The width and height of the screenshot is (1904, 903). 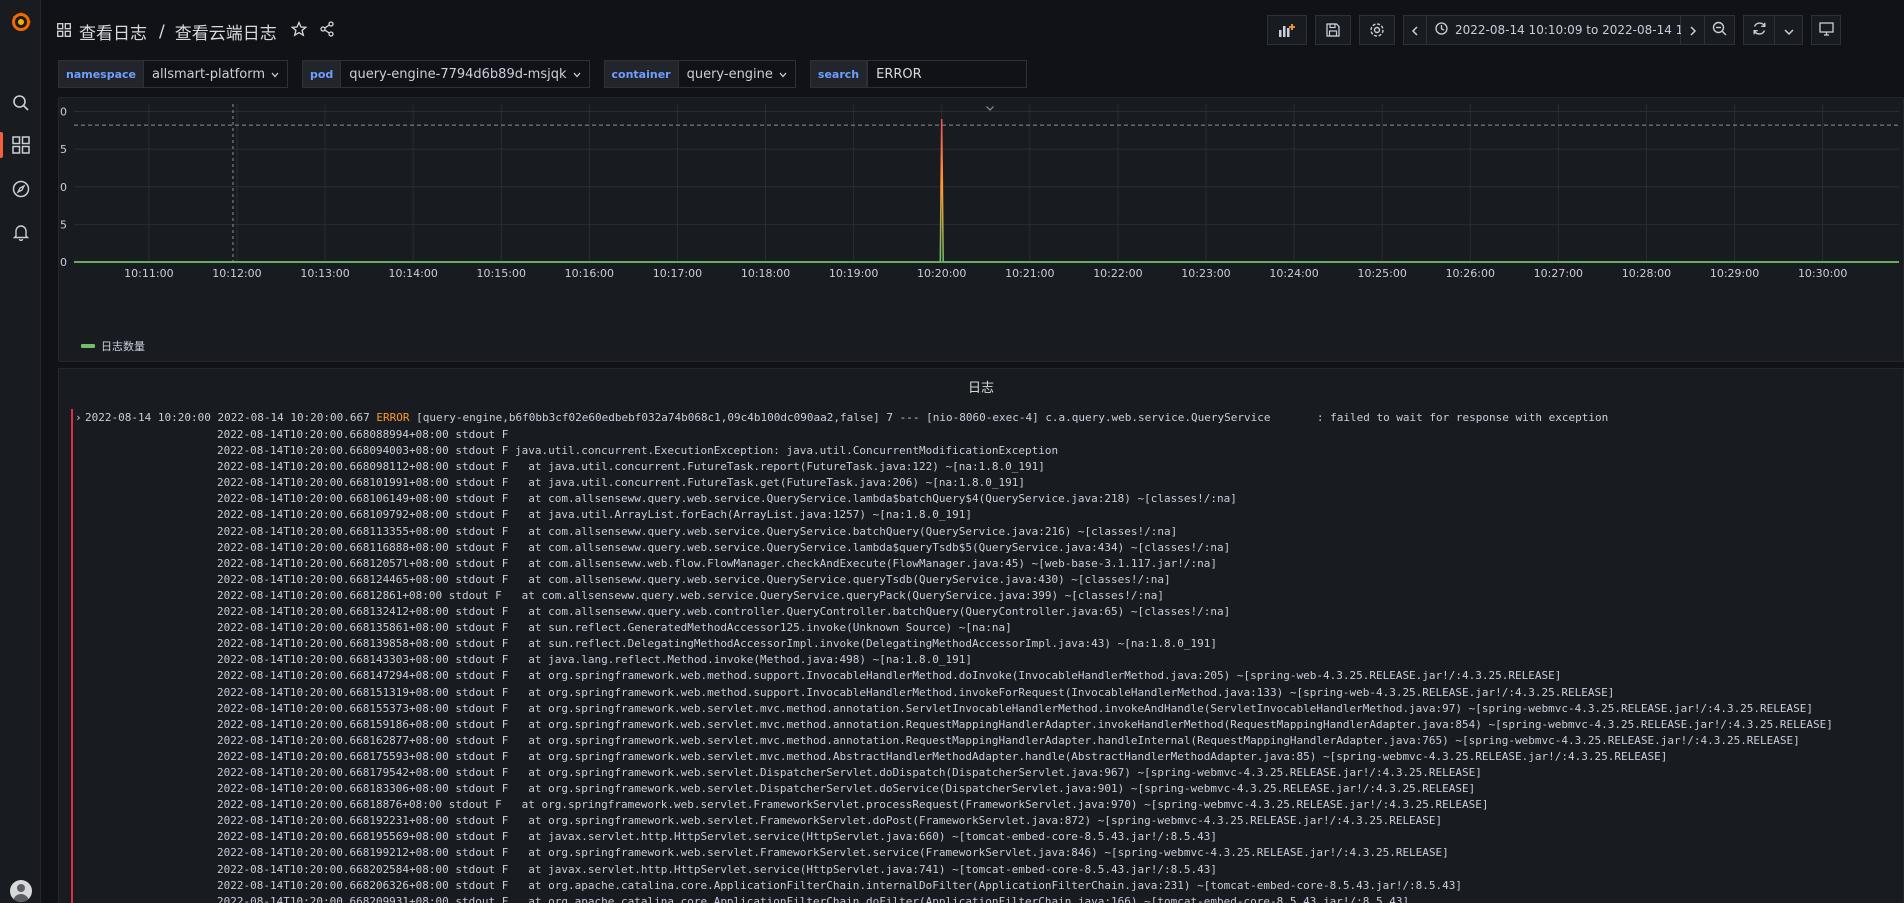 I want to click on pod-value: query-engine-7794d6b89d-msjqk, so click(x=458, y=74).